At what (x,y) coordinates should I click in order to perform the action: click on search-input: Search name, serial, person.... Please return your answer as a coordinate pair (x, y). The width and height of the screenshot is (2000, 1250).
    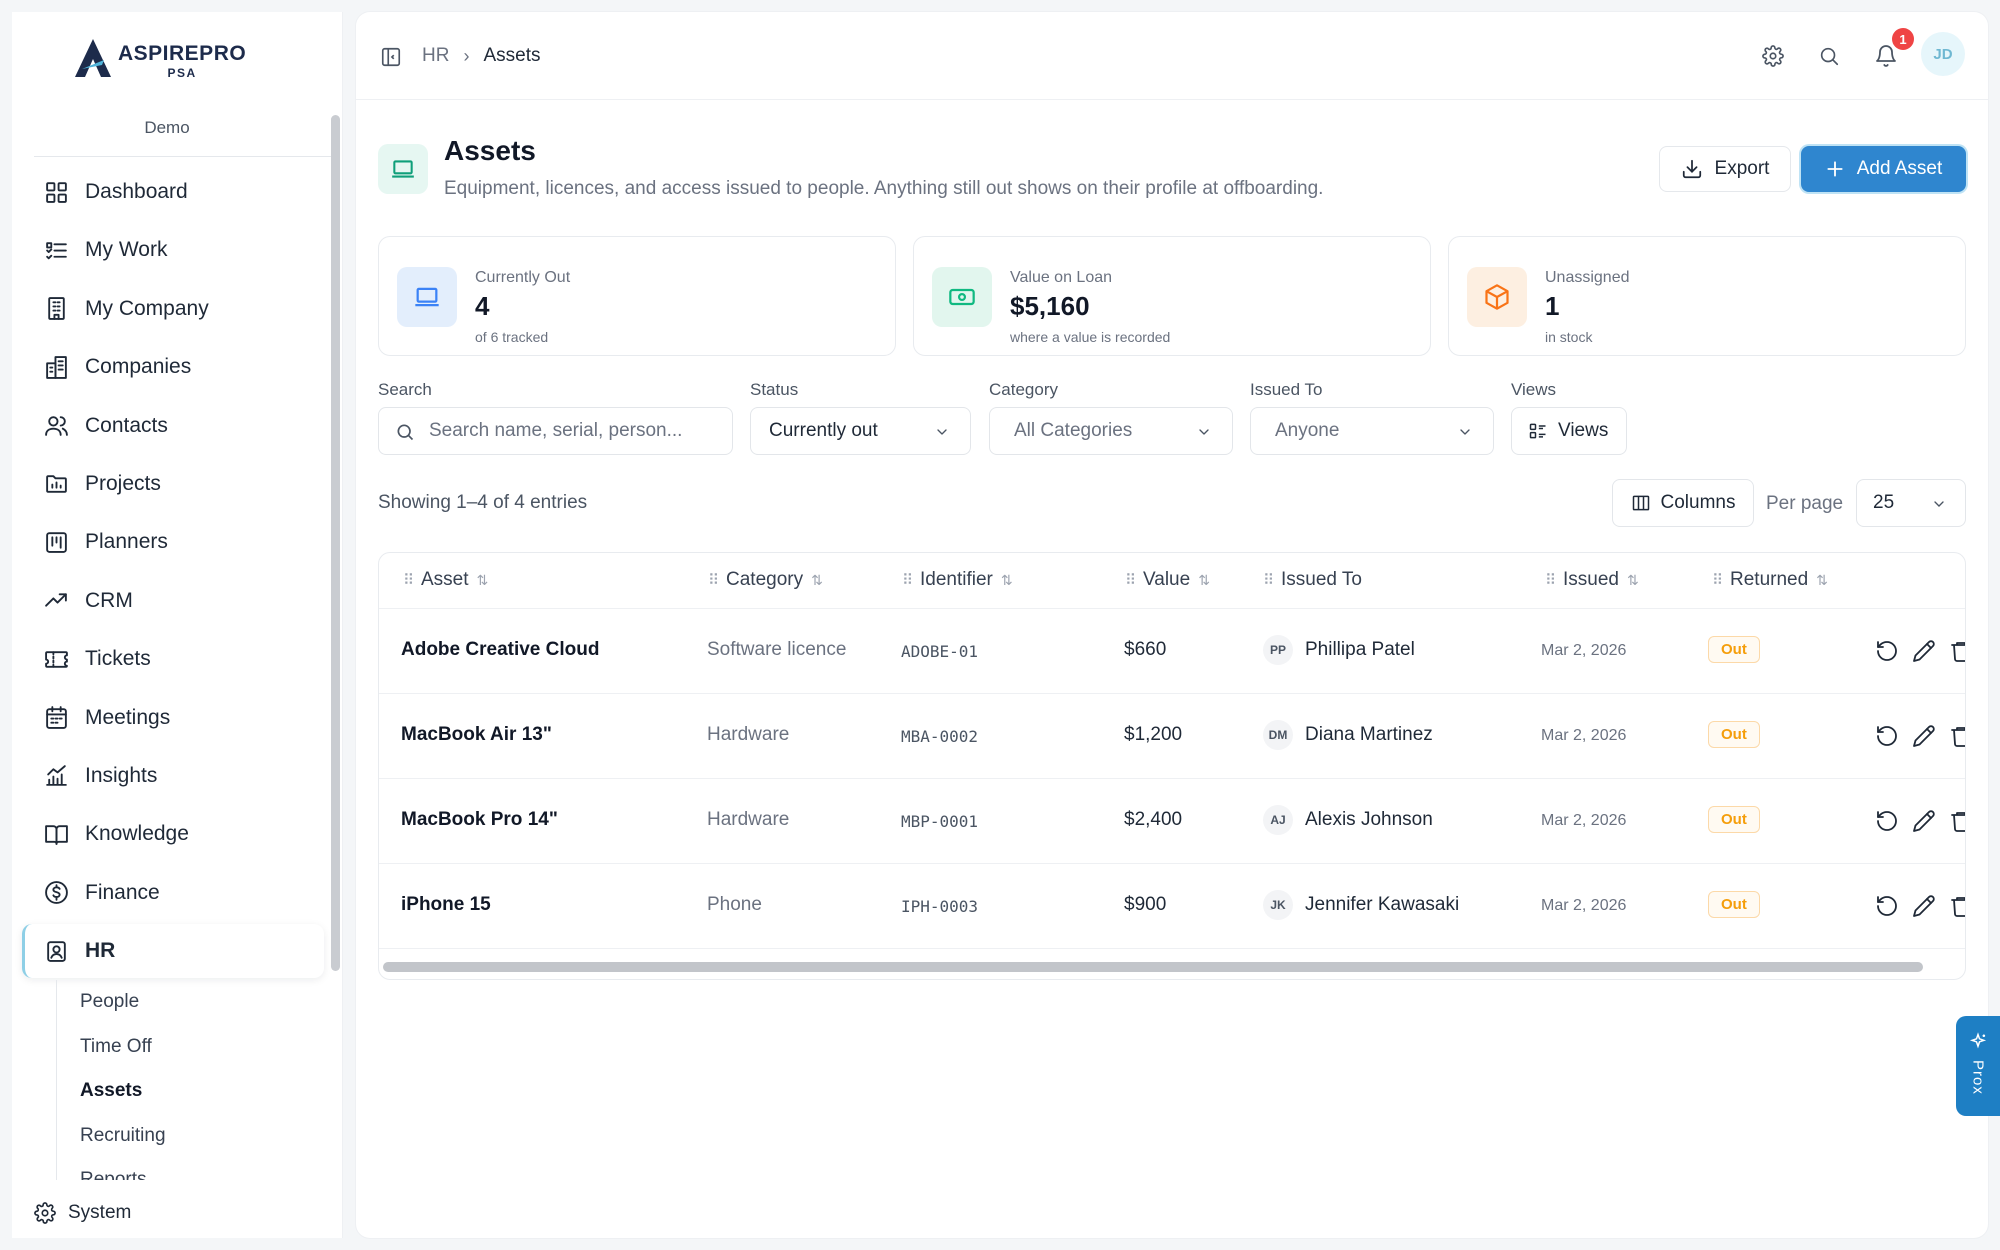
    Looking at the image, I should click on (555, 431).